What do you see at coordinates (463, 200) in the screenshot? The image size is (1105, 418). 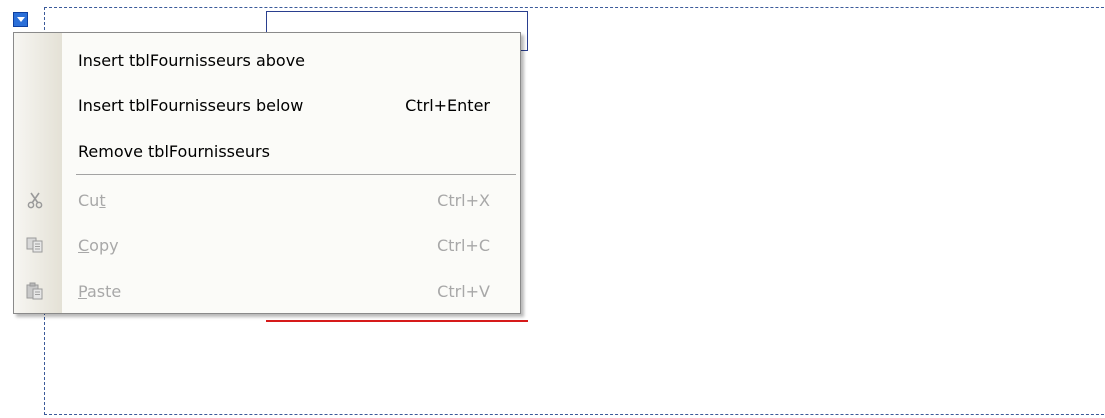 I see `menu-item-shortcut: Ctrl+X` at bounding box center [463, 200].